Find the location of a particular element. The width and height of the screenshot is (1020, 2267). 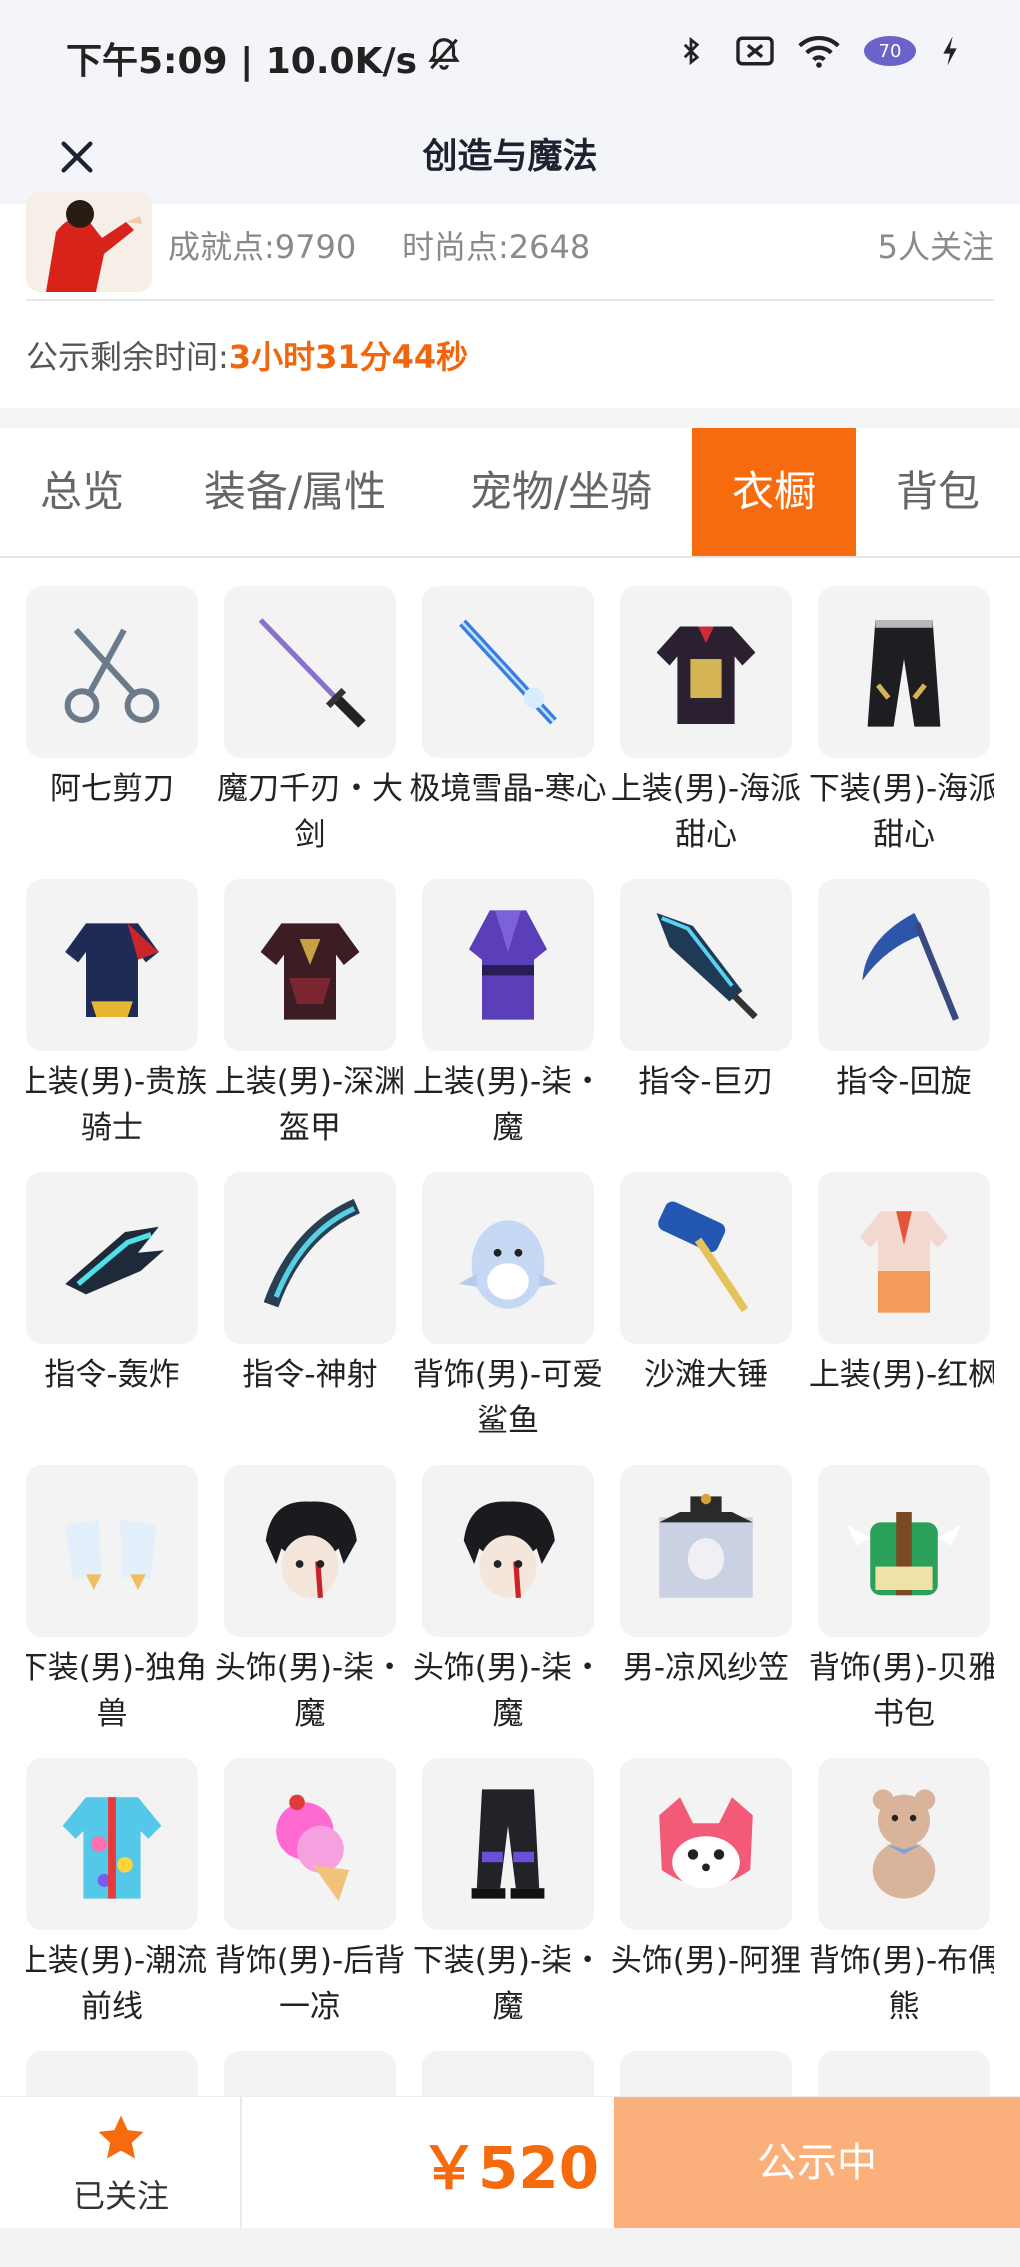

wardrobe-item: 下装(男)-海派甜心 is located at coordinates (901, 726).